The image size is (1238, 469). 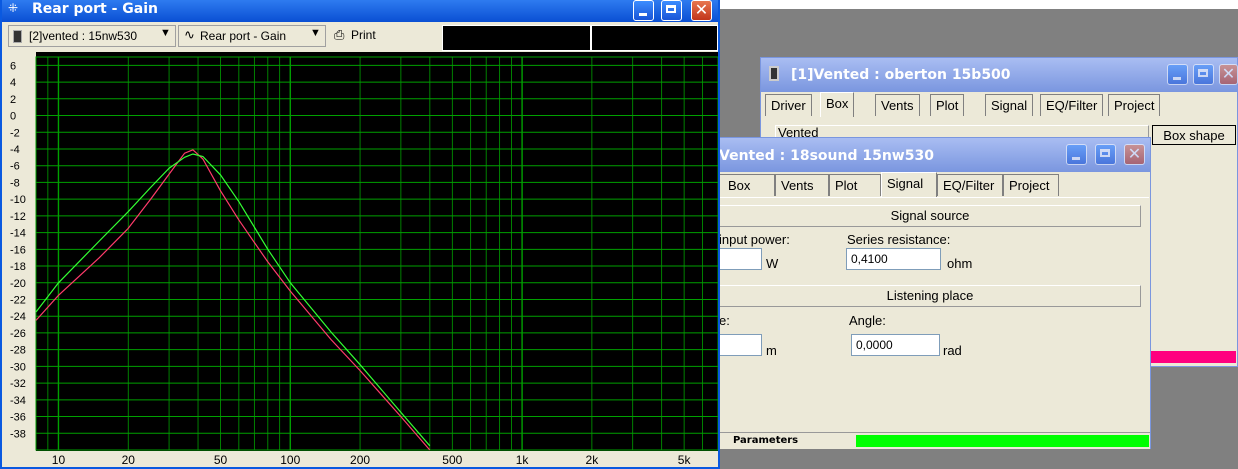 What do you see at coordinates (18, 200) in the screenshot?
I see `y-tick-label: -10` at bounding box center [18, 200].